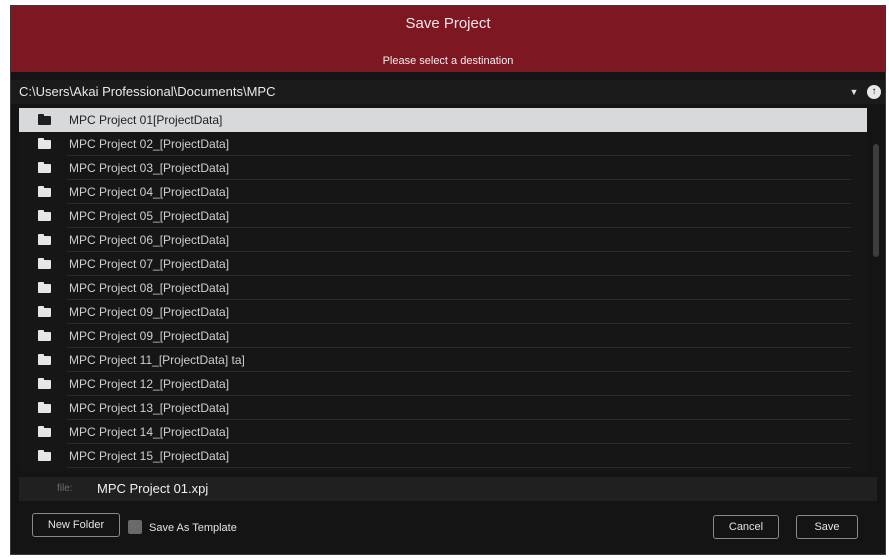  What do you see at coordinates (459, 467) in the screenshot?
I see `row-divider` at bounding box center [459, 467].